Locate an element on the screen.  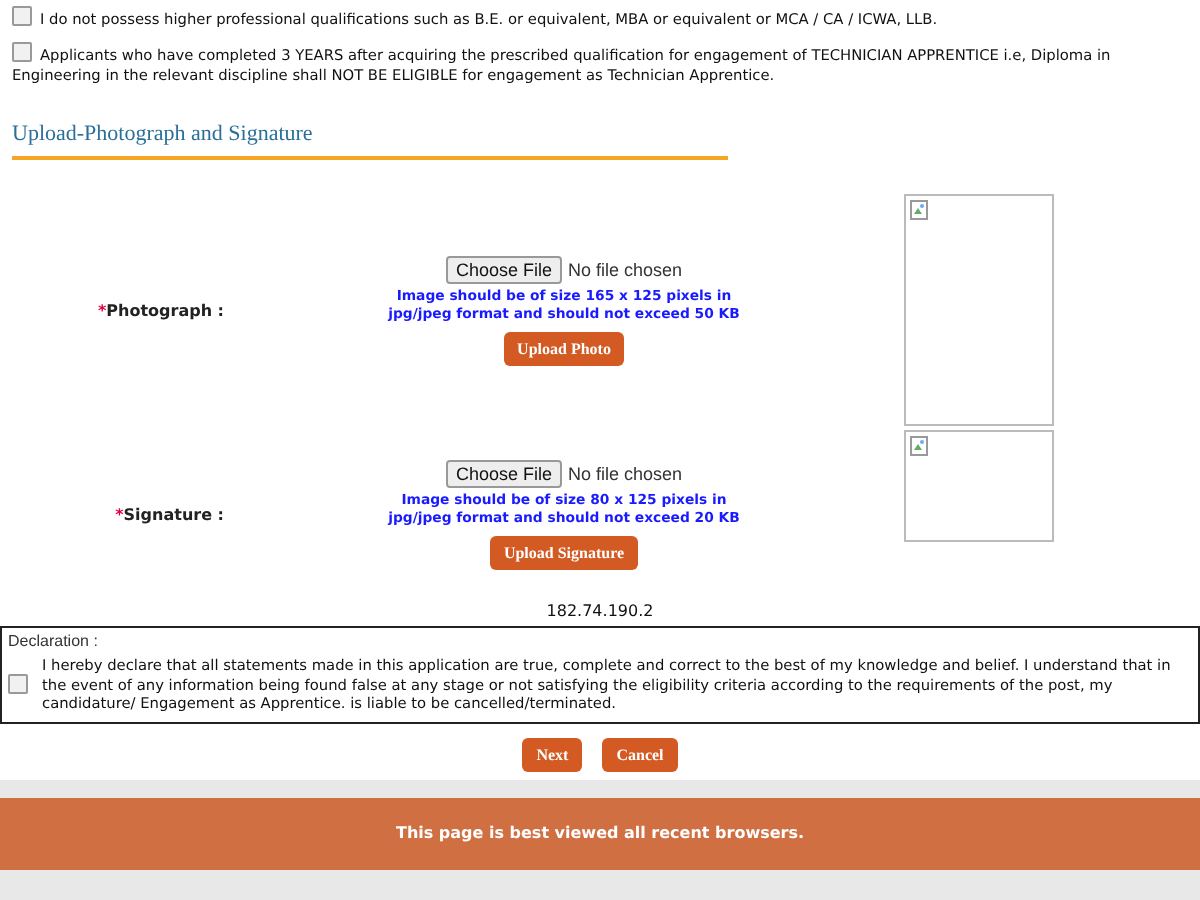
field-label: *Signature : is located at coordinates (168, 514).